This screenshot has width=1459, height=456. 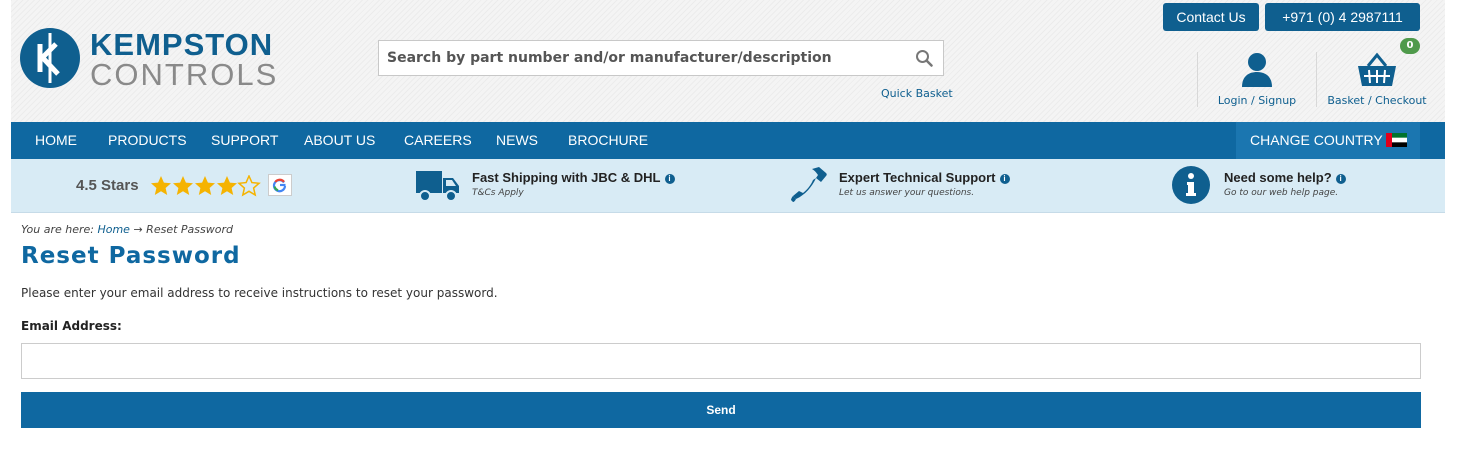 I want to click on send-button: Send, so click(x=721, y=410).